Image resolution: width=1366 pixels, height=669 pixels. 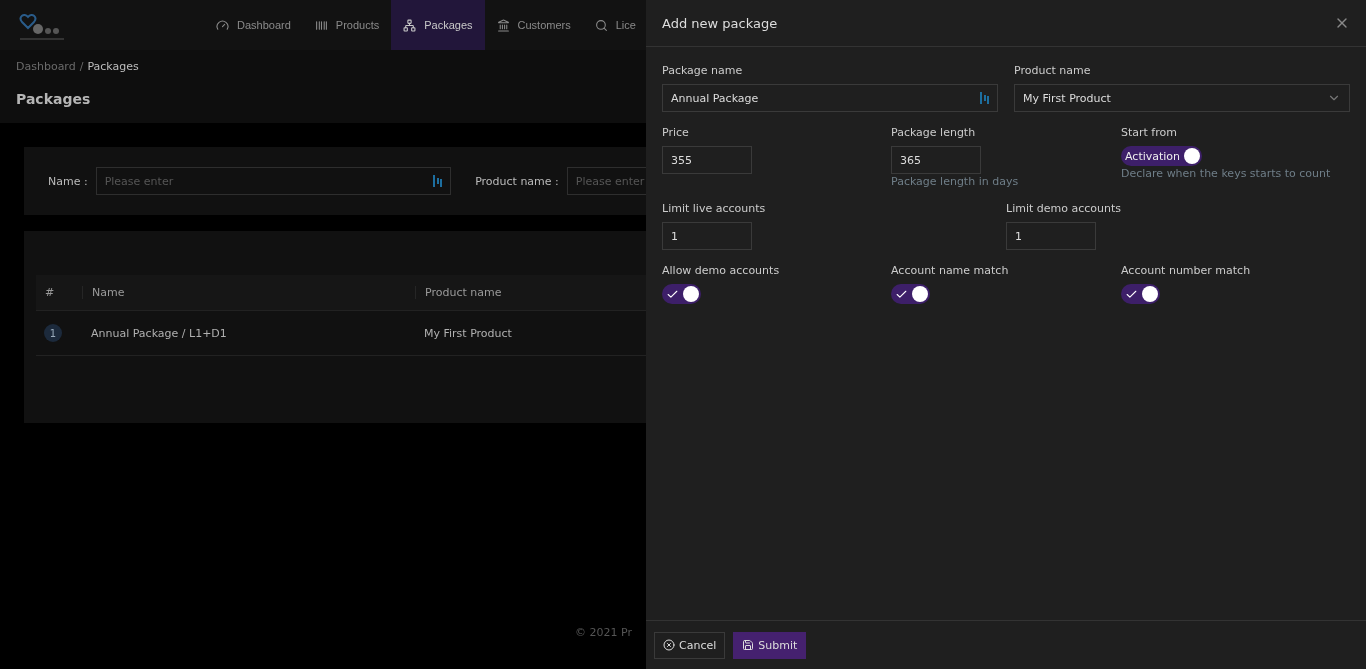 What do you see at coordinates (830, 98) in the screenshot?
I see `input-field: Annual Package` at bounding box center [830, 98].